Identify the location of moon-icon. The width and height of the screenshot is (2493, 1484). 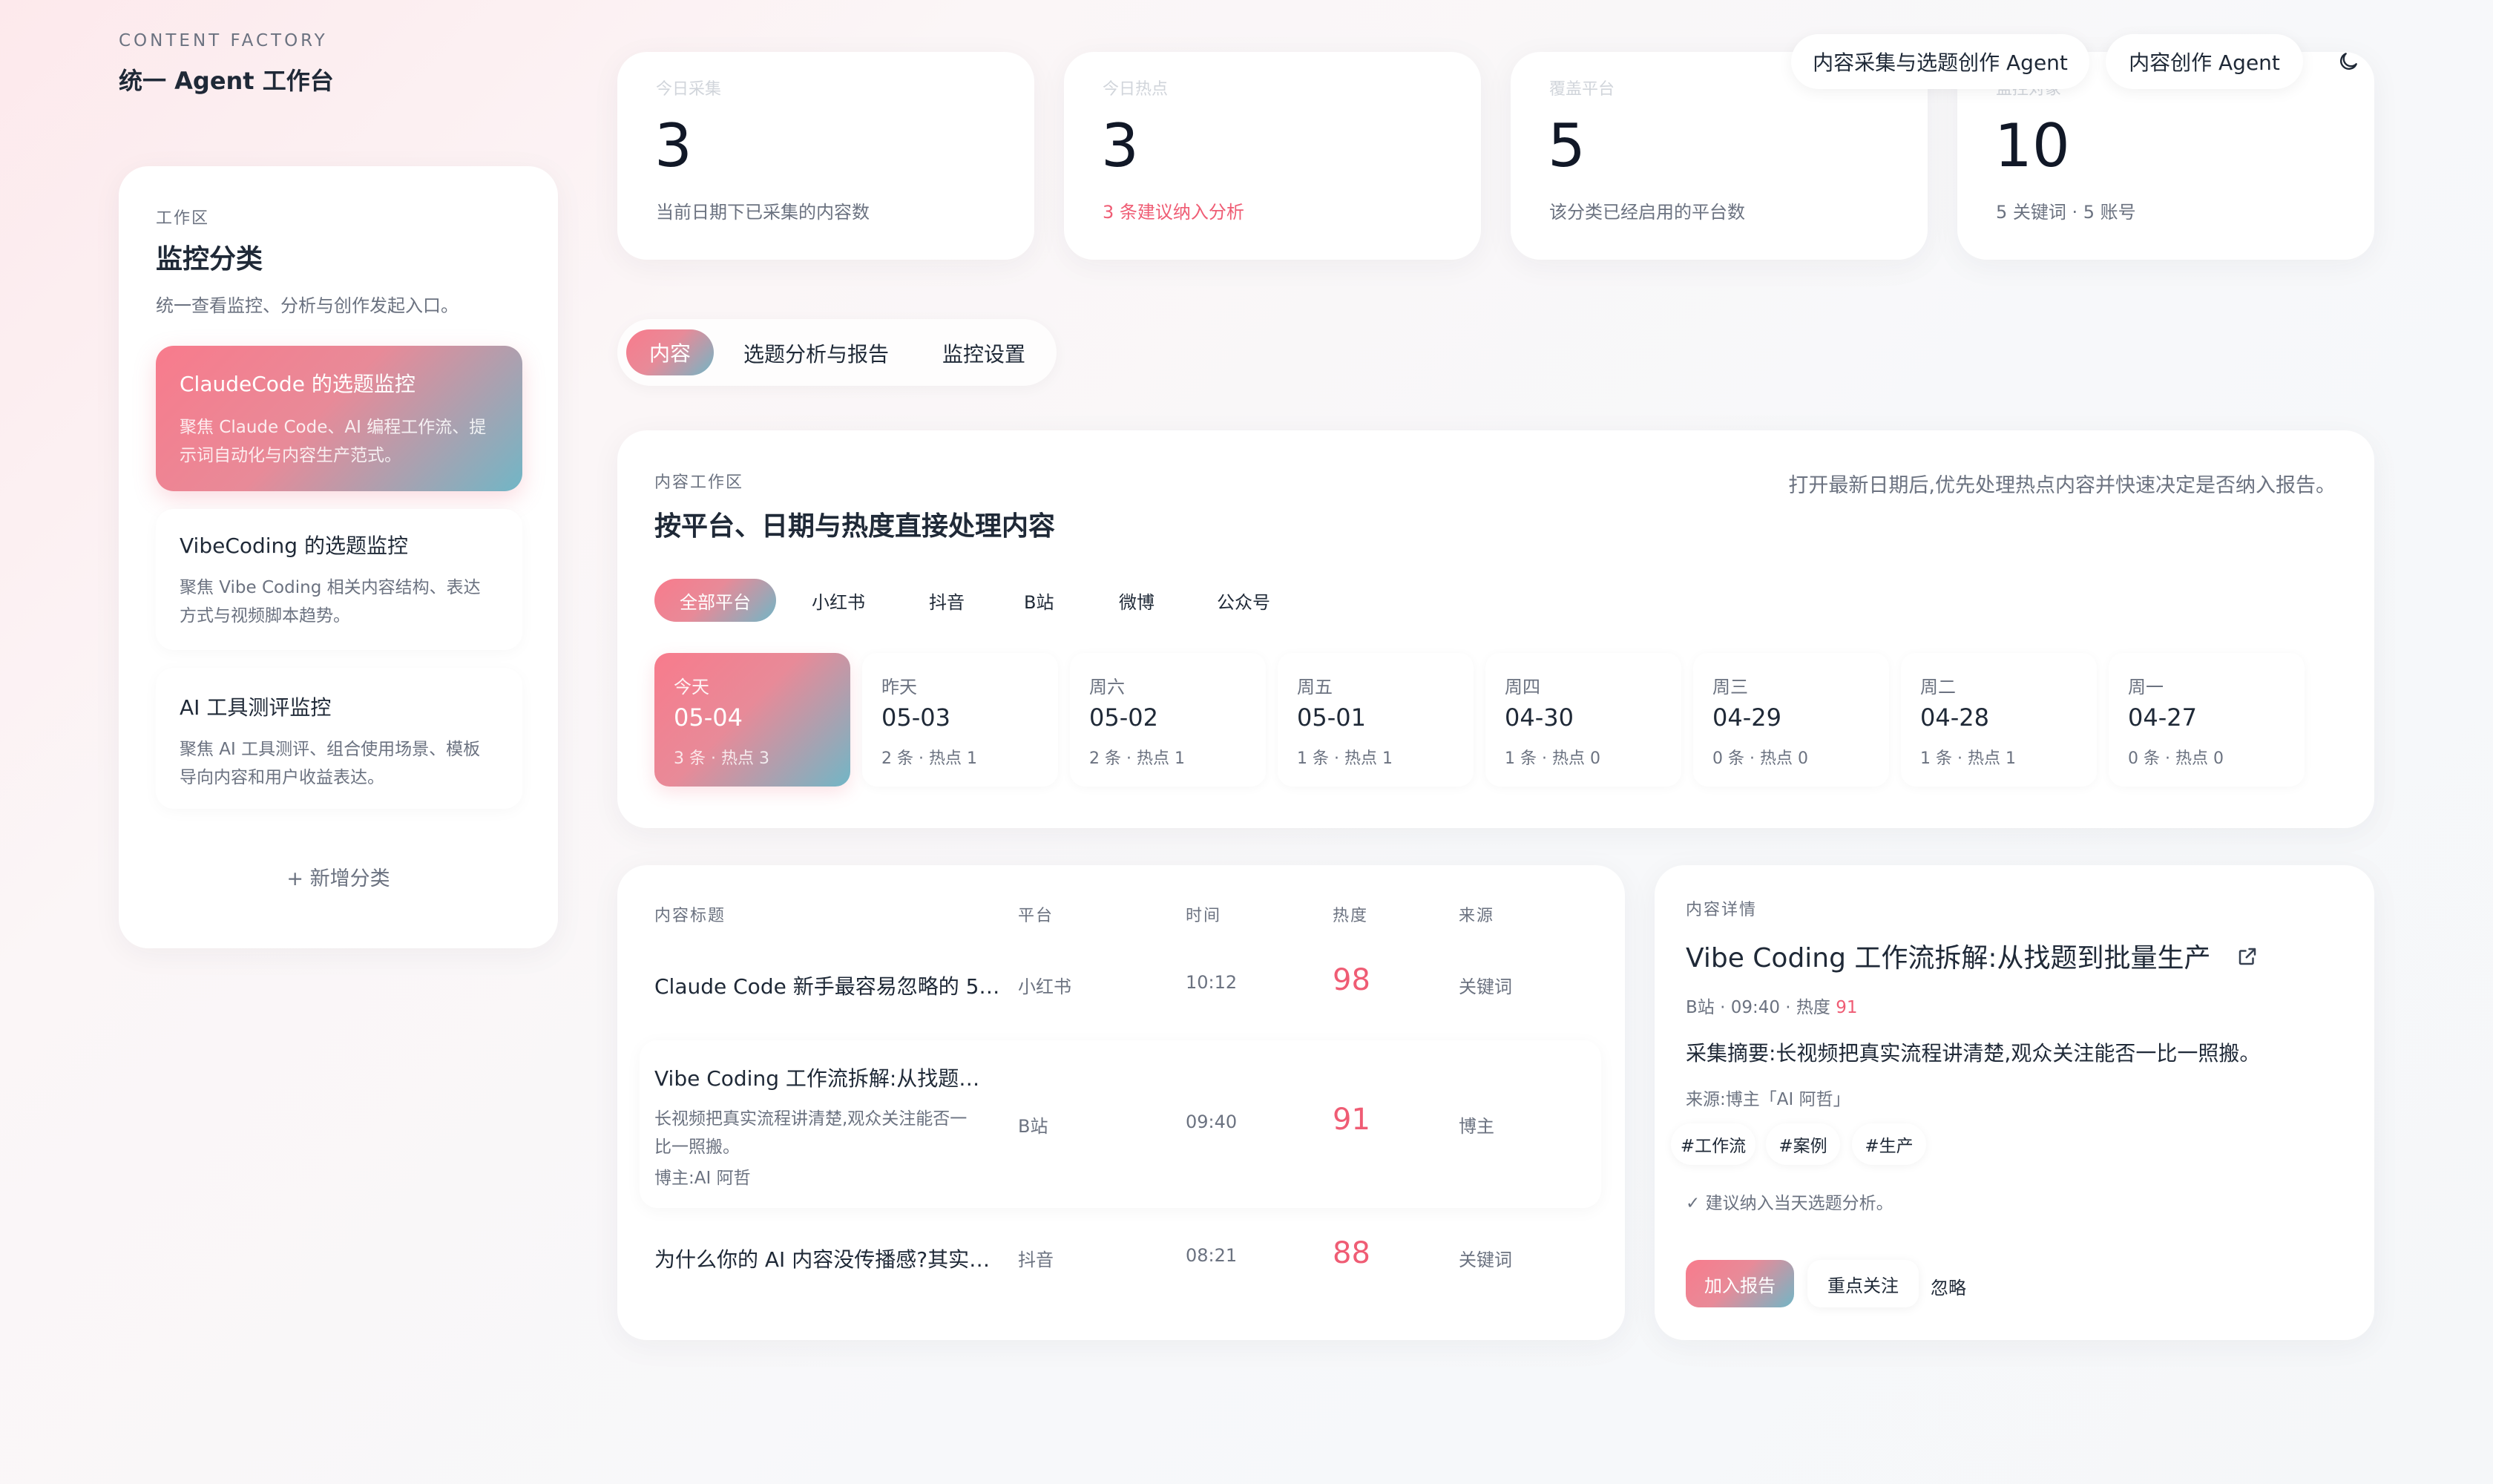
(2348, 61).